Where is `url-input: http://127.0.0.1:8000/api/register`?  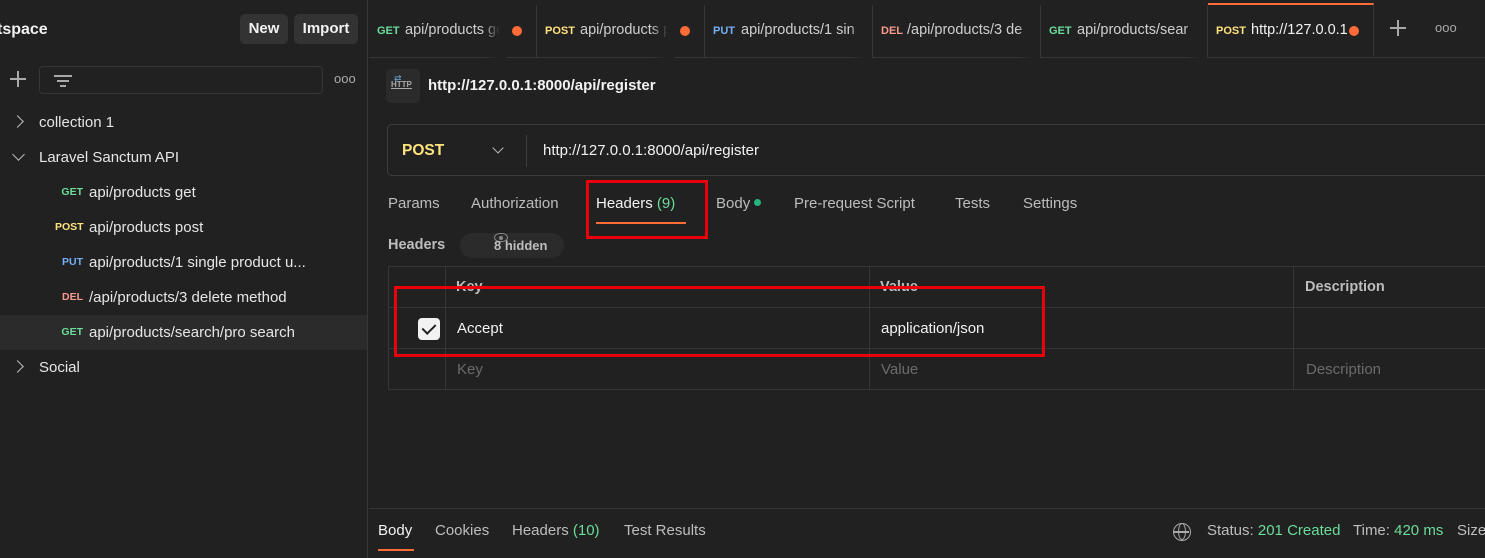 url-input: http://127.0.0.1:8000/api/register is located at coordinates (651, 150).